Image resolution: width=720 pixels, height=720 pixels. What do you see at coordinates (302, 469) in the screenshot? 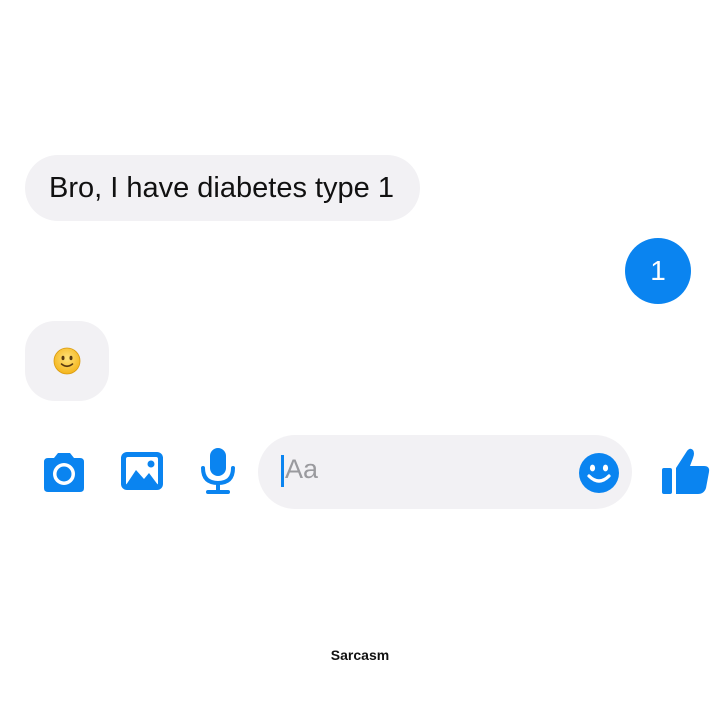
I see `message-placeholder: Aa` at bounding box center [302, 469].